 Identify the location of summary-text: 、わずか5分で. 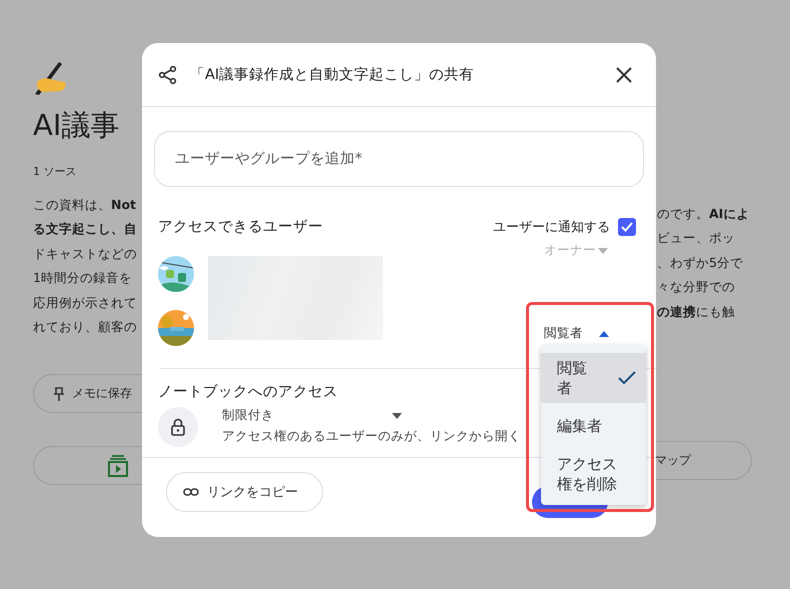
(700, 263).